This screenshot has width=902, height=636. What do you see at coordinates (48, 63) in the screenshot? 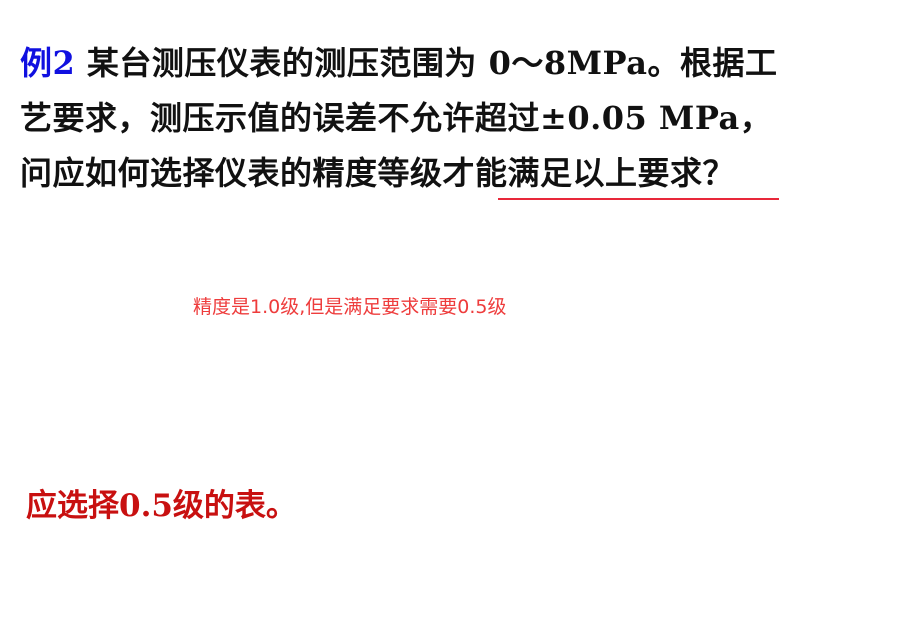
I see `example-label: 例2` at bounding box center [48, 63].